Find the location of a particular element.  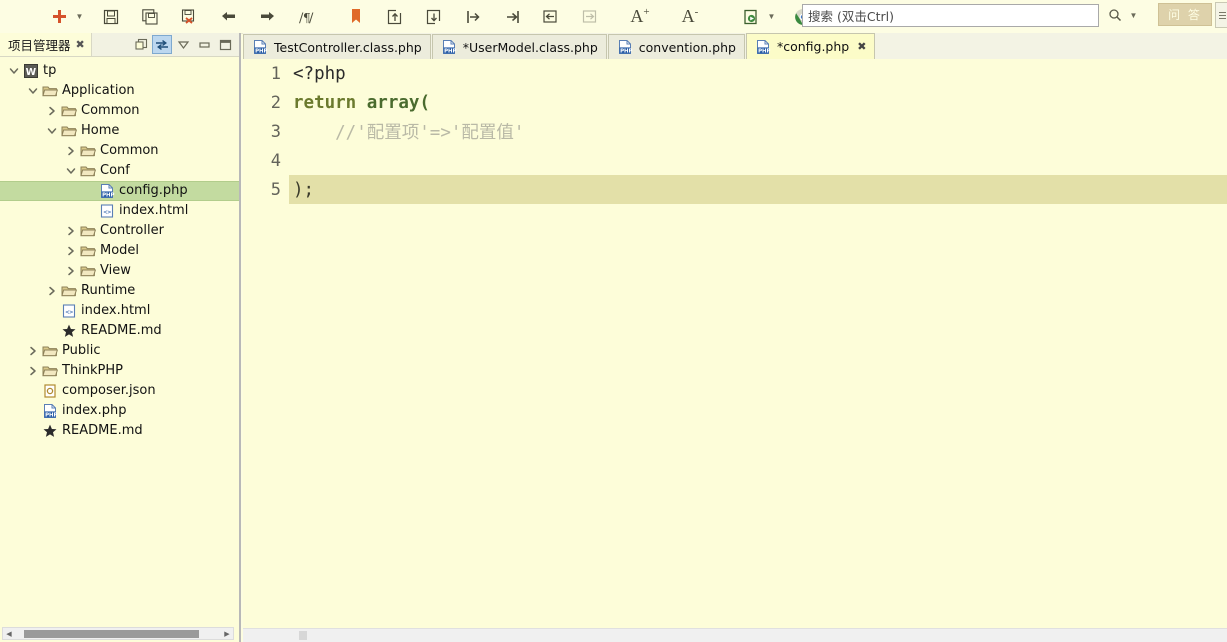

open-perspective-button is located at coordinates (1221, 15).